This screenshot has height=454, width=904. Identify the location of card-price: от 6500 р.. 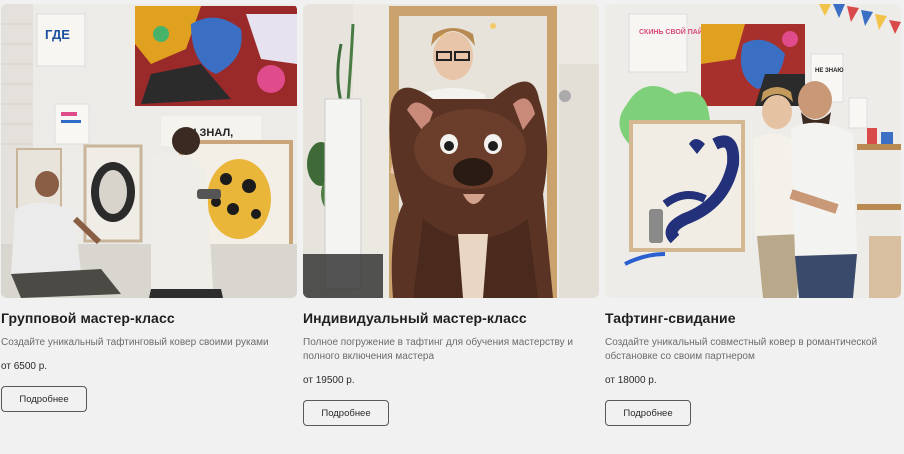
(24, 366).